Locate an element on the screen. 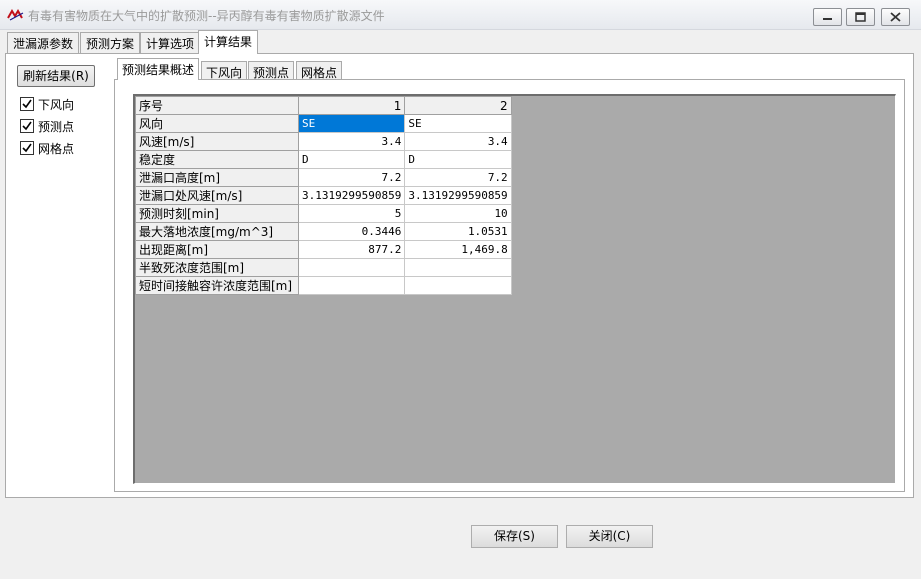  minimize-button is located at coordinates (827, 17).